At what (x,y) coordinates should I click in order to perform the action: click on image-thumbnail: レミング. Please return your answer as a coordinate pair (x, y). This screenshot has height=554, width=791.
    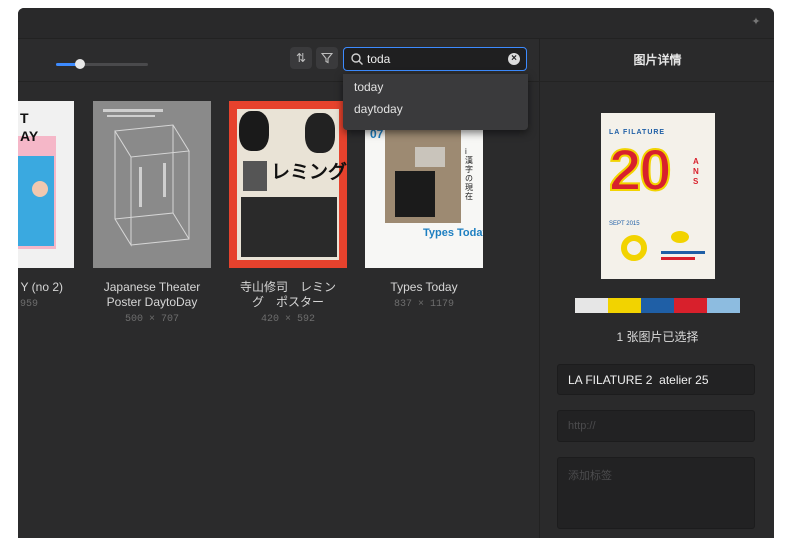
    Looking at the image, I should click on (288, 184).